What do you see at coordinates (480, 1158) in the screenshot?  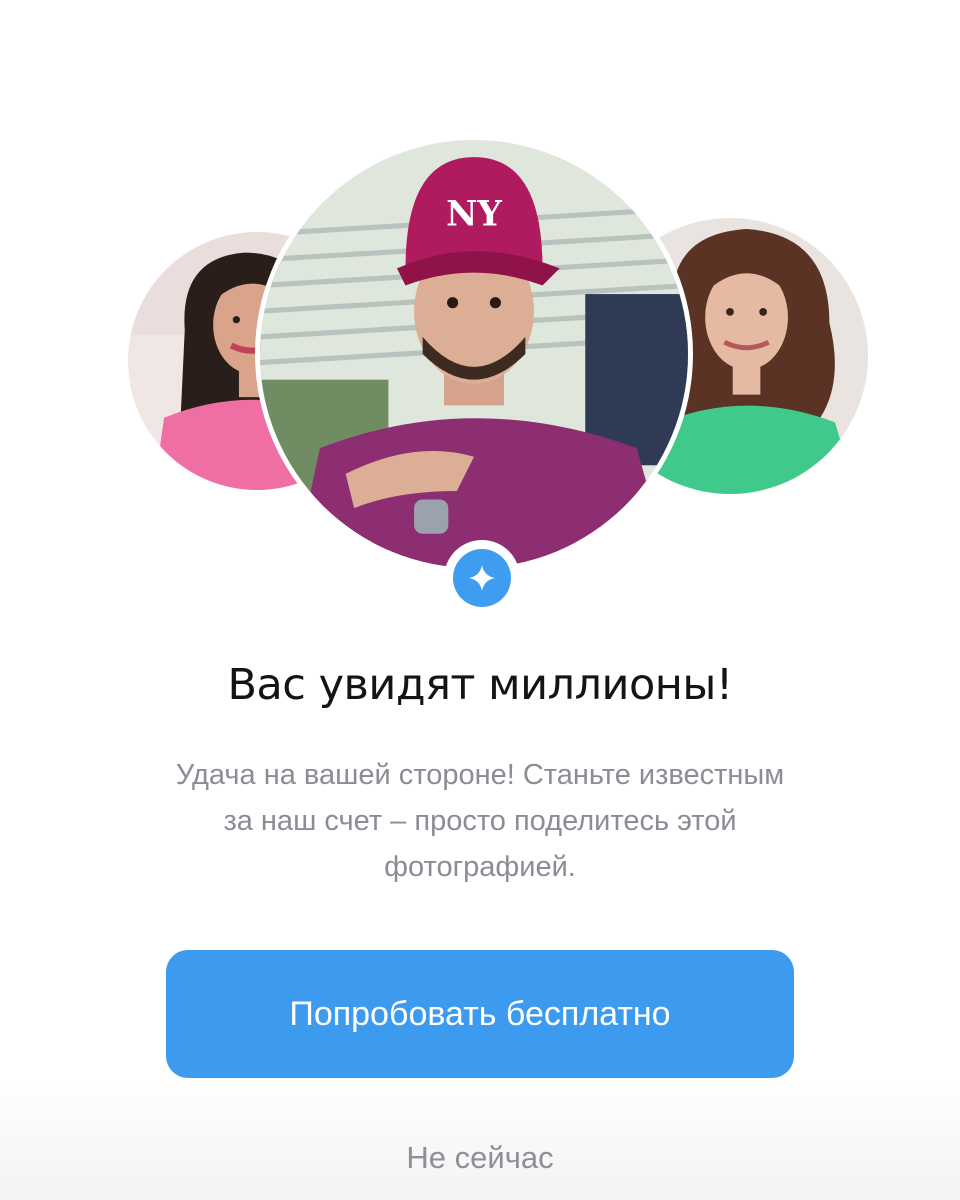 I see `not-now-link: Не сейчас` at bounding box center [480, 1158].